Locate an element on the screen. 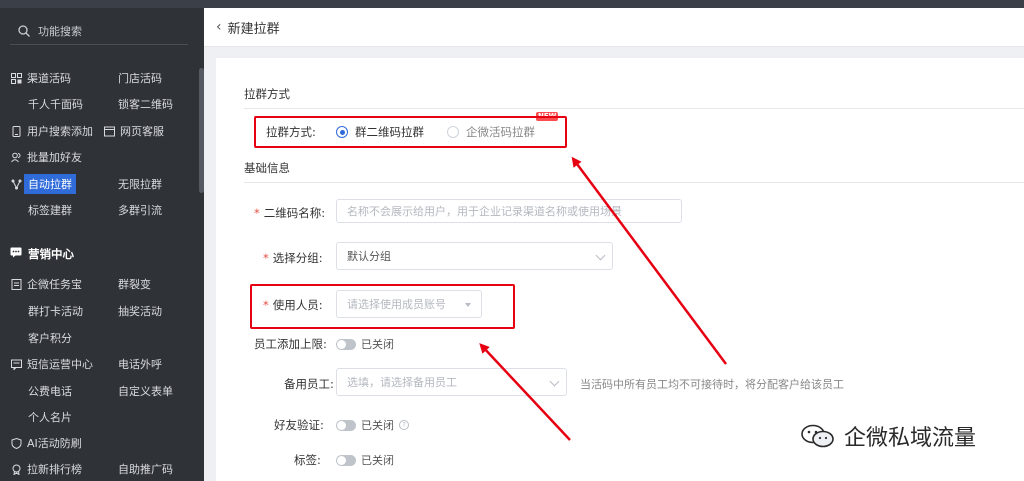 The width and height of the screenshot is (1024, 481). arrow-to-method-box is located at coordinates (649, 260).